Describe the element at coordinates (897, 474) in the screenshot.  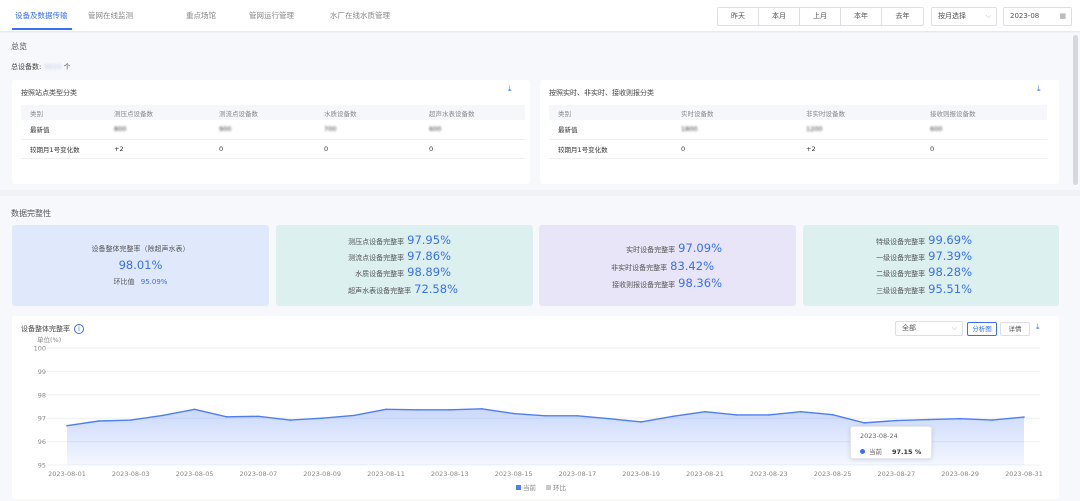
I see `x-tick-label: 2023-08-27` at that location.